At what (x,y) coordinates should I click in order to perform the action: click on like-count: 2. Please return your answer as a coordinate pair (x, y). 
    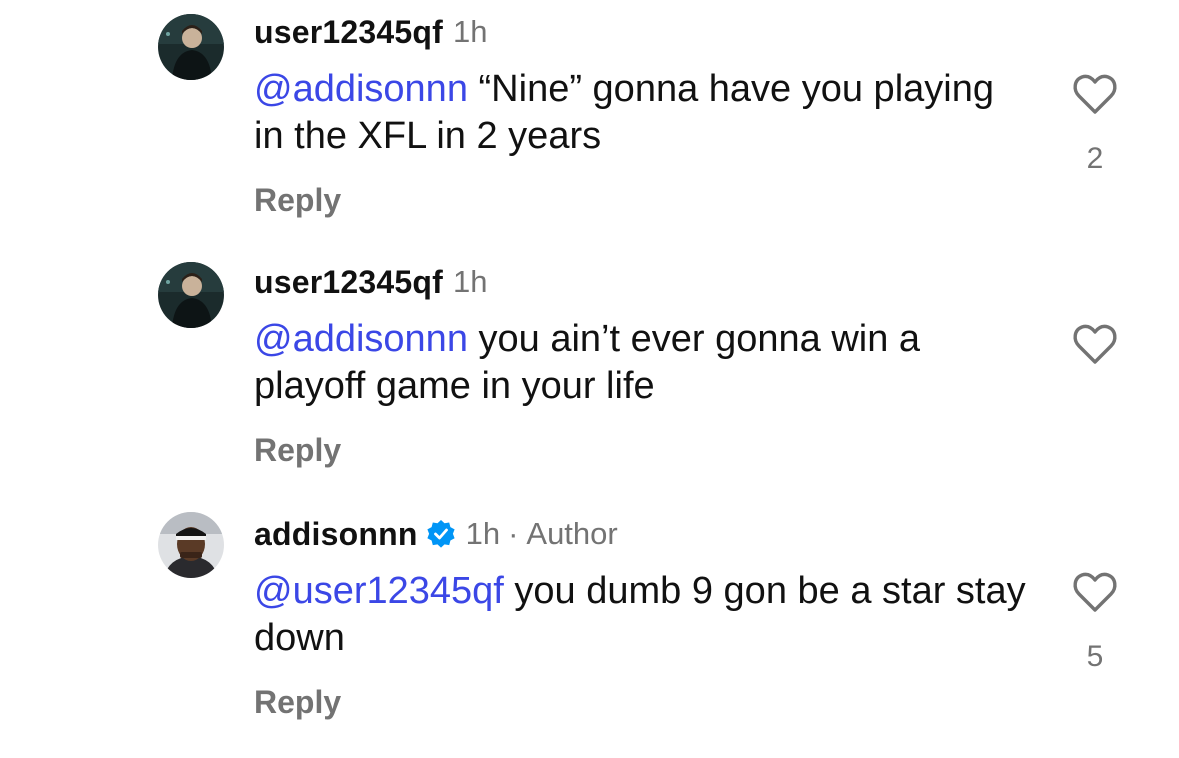
    Looking at the image, I should click on (1095, 158).